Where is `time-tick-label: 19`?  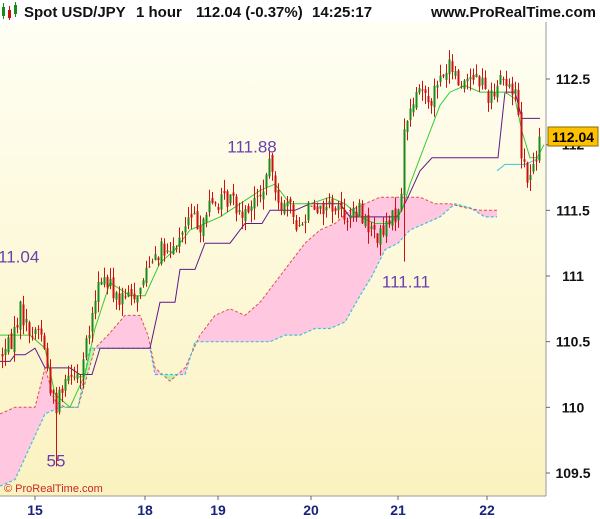 time-tick-label: 19 is located at coordinates (218, 510).